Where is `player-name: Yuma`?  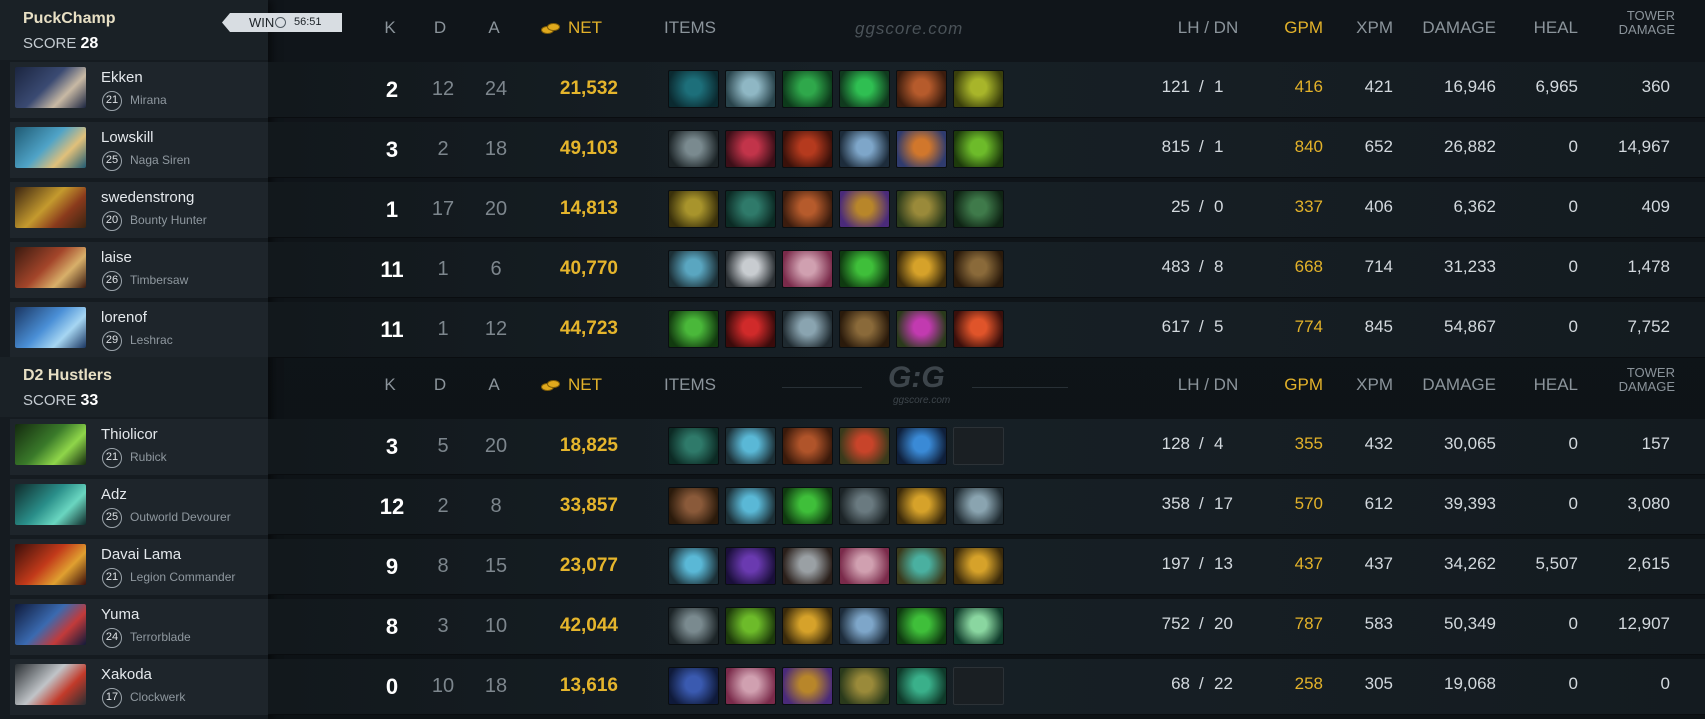 player-name: Yuma is located at coordinates (120, 614).